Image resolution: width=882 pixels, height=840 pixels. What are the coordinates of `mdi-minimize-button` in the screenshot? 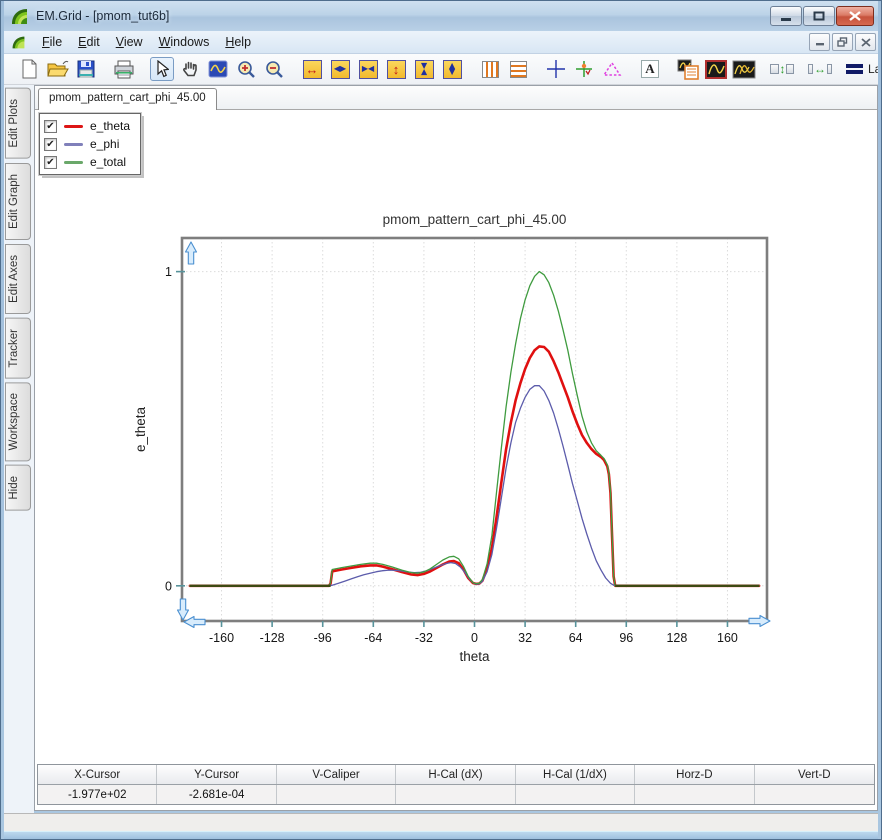 It's located at (819, 42).